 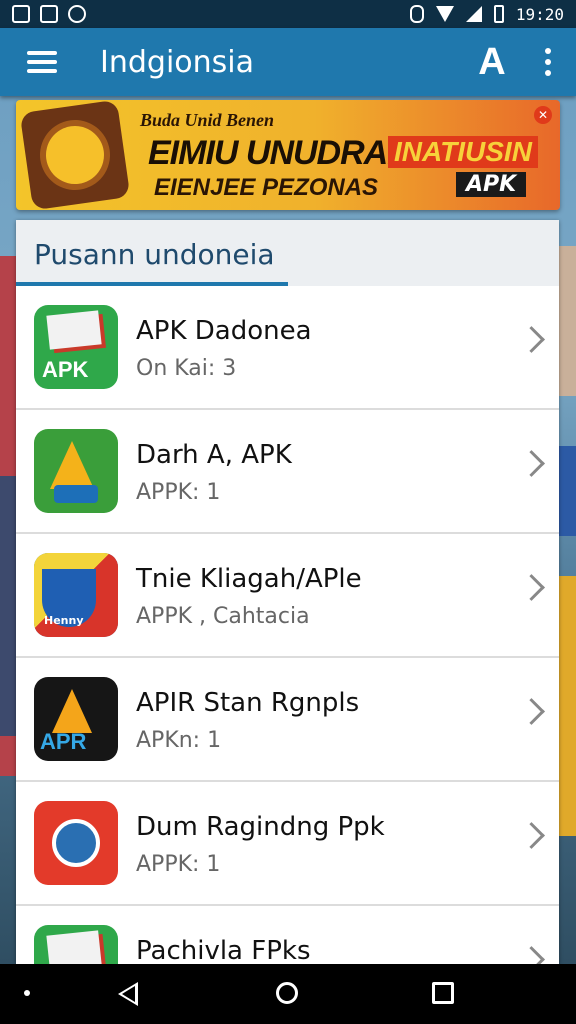 What do you see at coordinates (65, 369) in the screenshot?
I see `icon-label: APK` at bounding box center [65, 369].